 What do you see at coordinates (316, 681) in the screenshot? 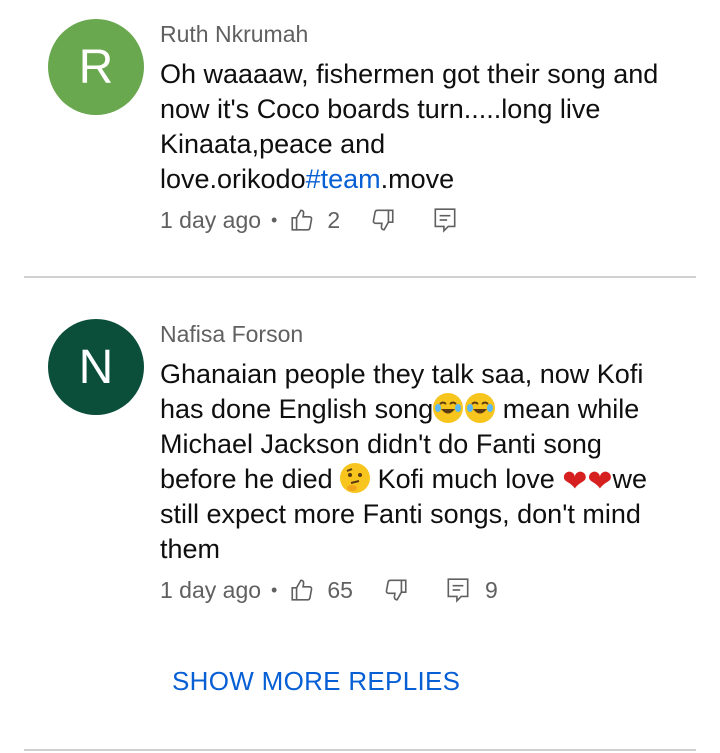
I see `show-more-replies-button: SHOW MORE REPLIES` at bounding box center [316, 681].